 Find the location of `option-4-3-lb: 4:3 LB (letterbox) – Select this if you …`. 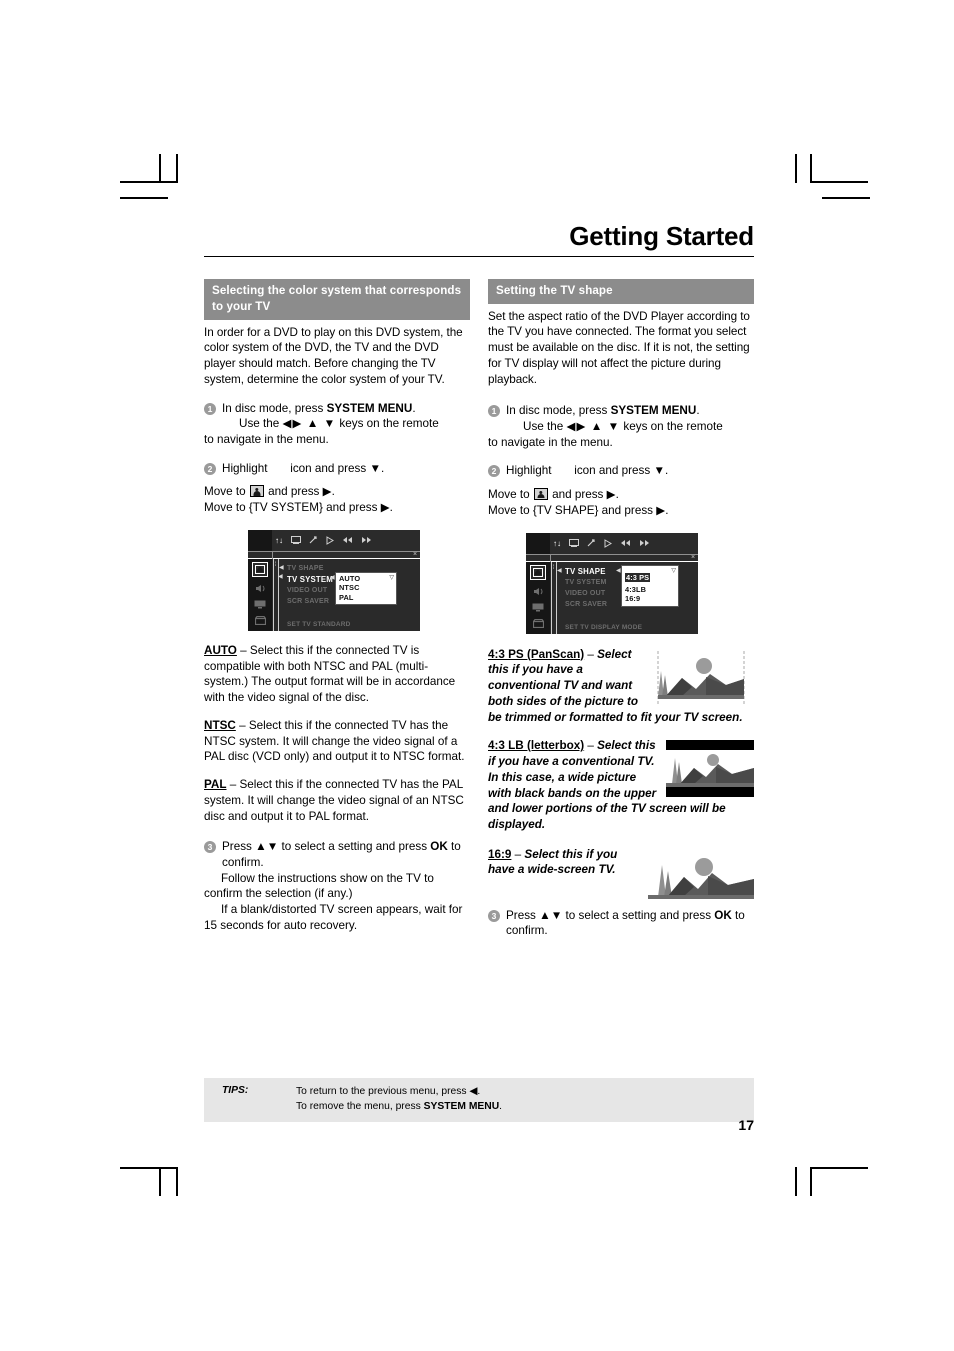

option-4-3-lb: 4:3 LB (letterbox) – Select this if you … is located at coordinates (621, 785).